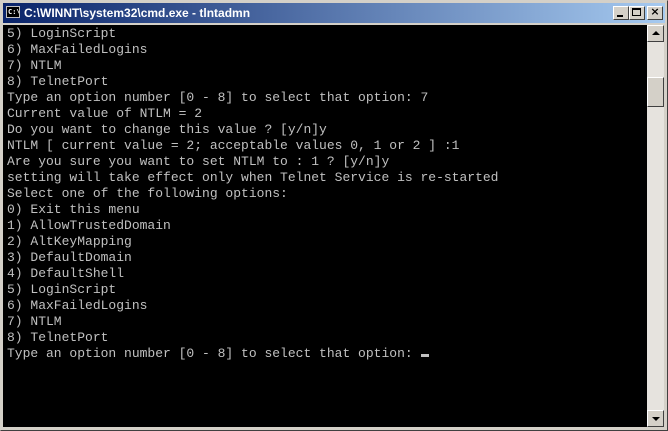 The image size is (668, 431). I want to click on console-line: 1) AllowTrustedDomain, so click(89, 225).